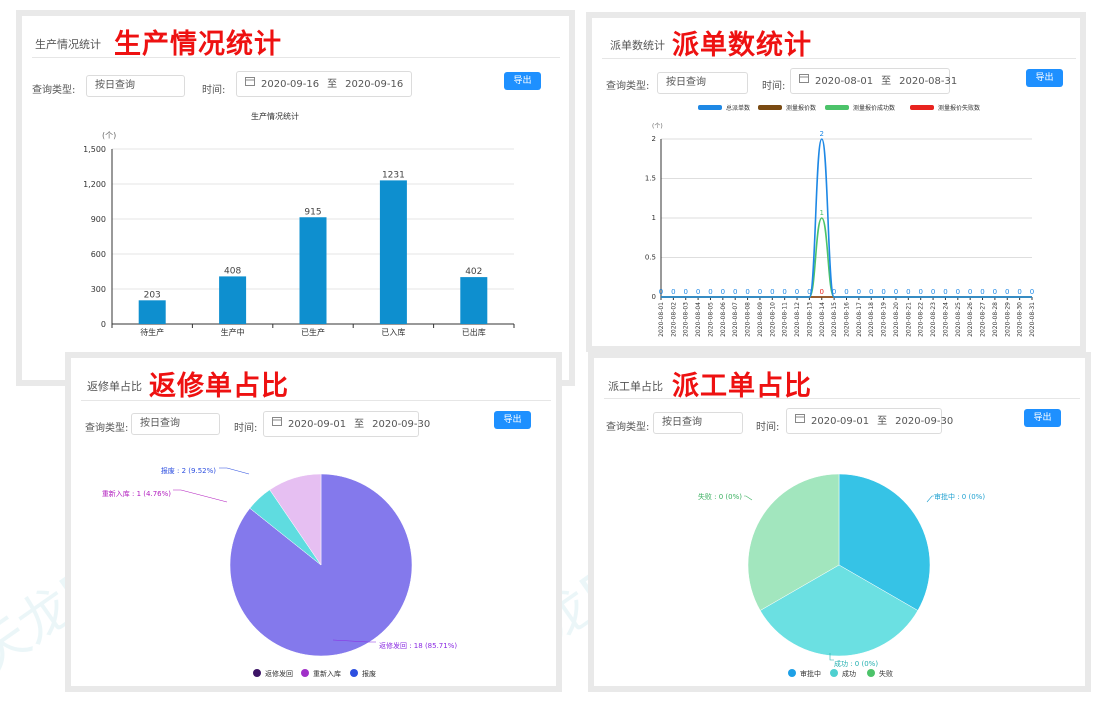 The image size is (1097, 706). What do you see at coordinates (873, 81) in the screenshot?
I see `date-range-picker: 2020-08-01 至 2020-08-31` at bounding box center [873, 81].